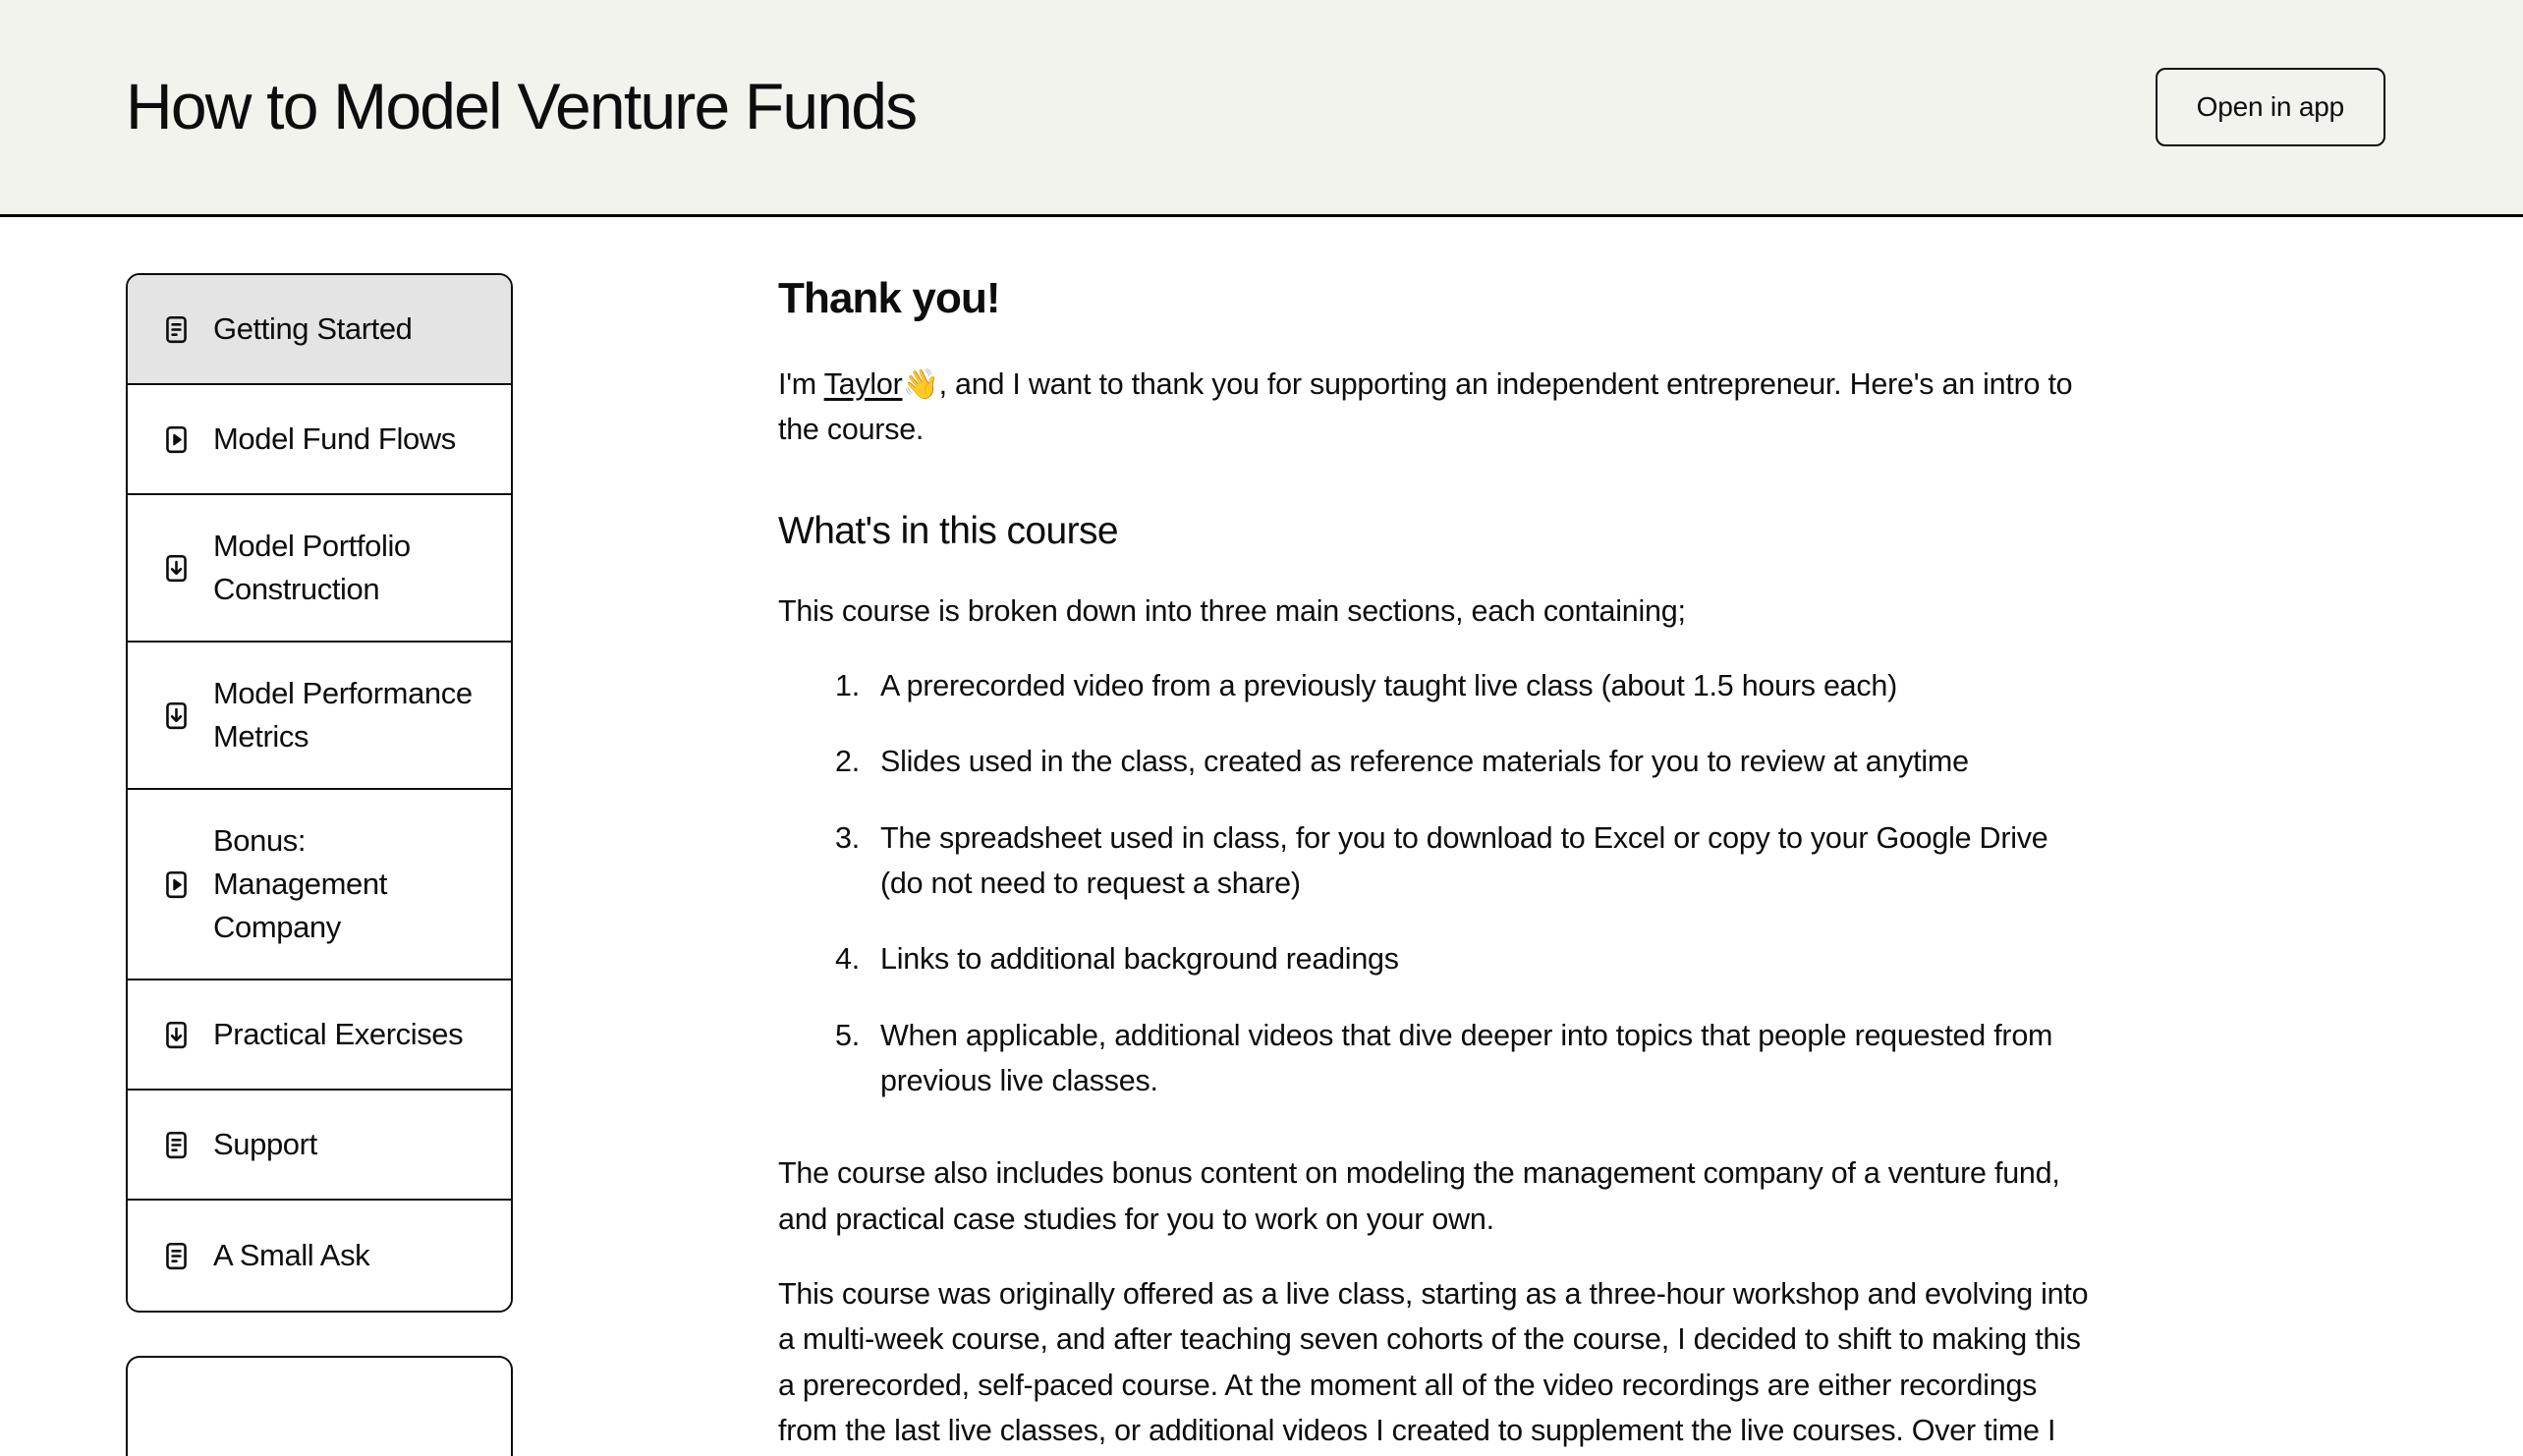 The width and height of the screenshot is (2523, 1456). What do you see at coordinates (291, 1255) in the screenshot?
I see `sidebar-item-label: A Small Ask` at bounding box center [291, 1255].